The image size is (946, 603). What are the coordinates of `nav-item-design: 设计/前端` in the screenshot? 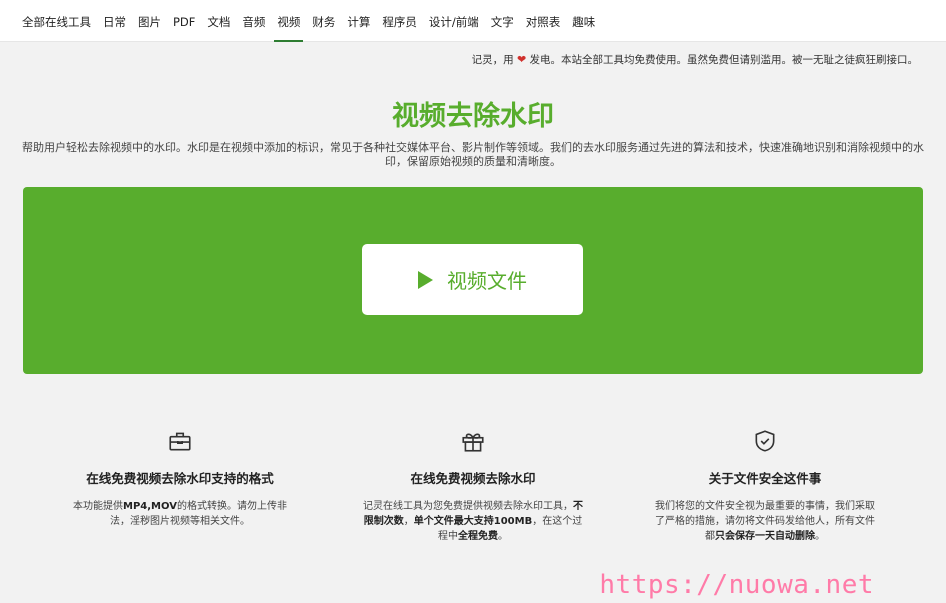 It's located at (454, 21).